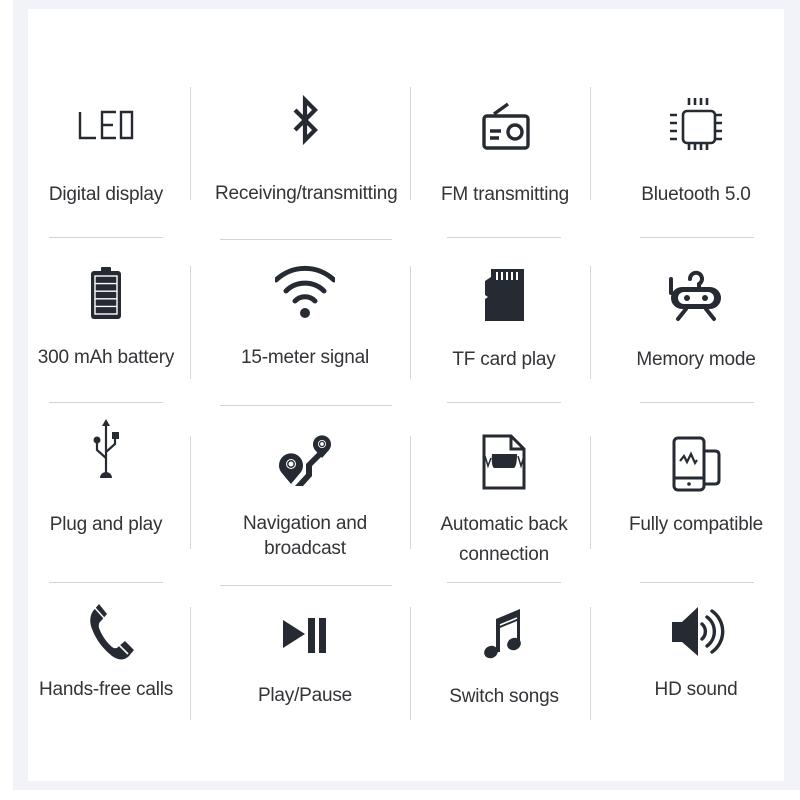  I want to click on feature-label: Plug and play, so click(106, 524).